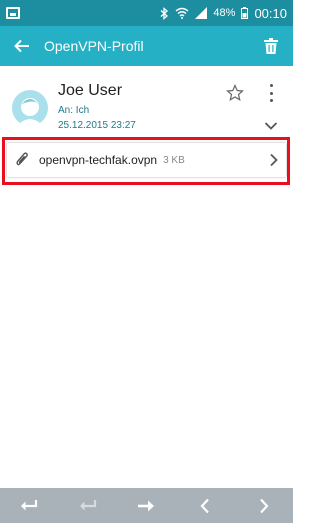 This screenshot has width=320, height=523. I want to click on expand-details-button, so click(271, 124).